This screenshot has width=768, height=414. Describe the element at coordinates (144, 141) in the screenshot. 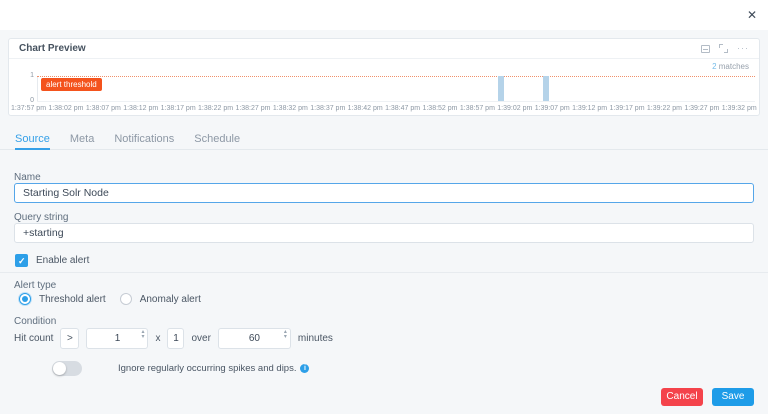

I see `tab-notifications: Notifications` at that location.